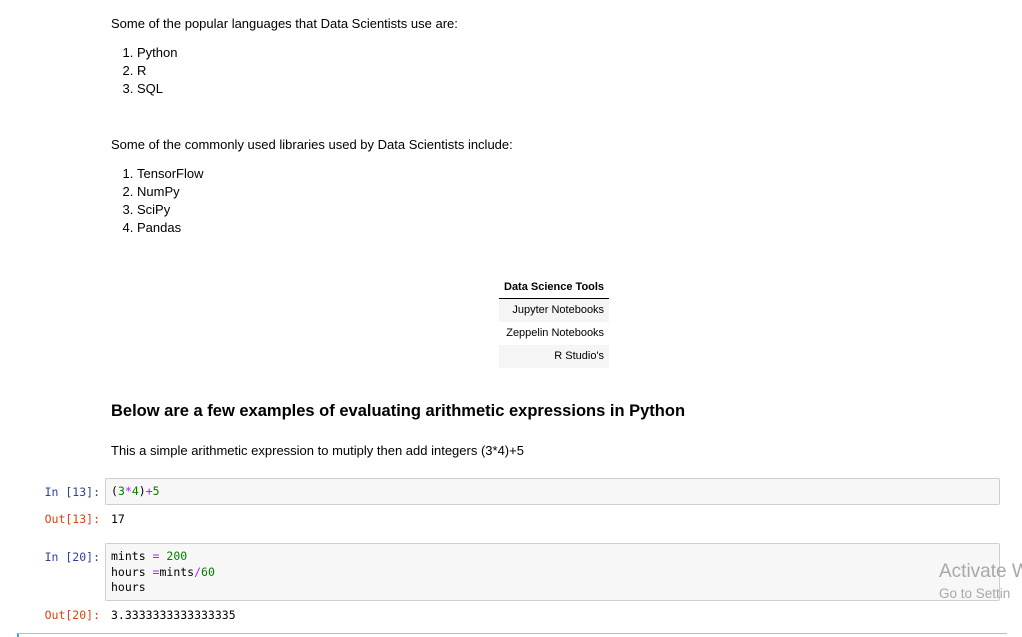 The width and height of the screenshot is (1022, 637). I want to click on code-line: hours =mints/60, so click(163, 571).